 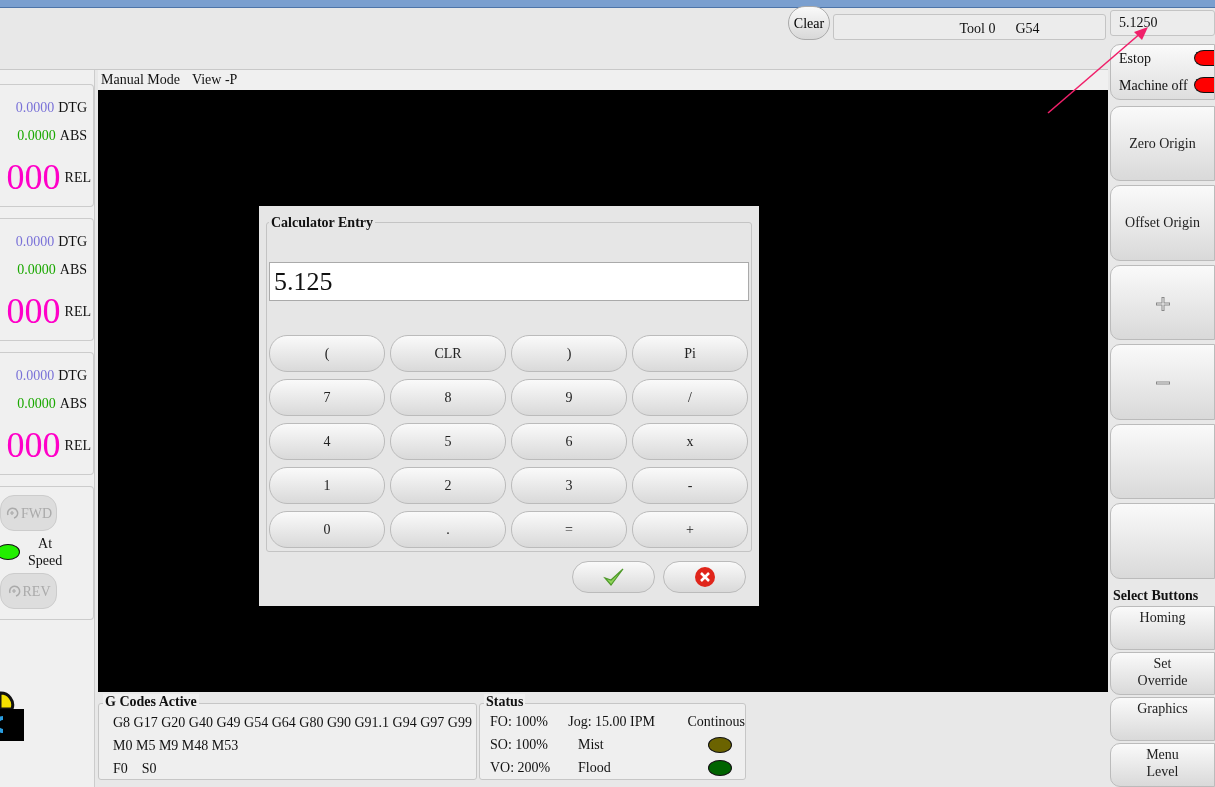 I want to click on calculator-key: 9, so click(x=569, y=397).